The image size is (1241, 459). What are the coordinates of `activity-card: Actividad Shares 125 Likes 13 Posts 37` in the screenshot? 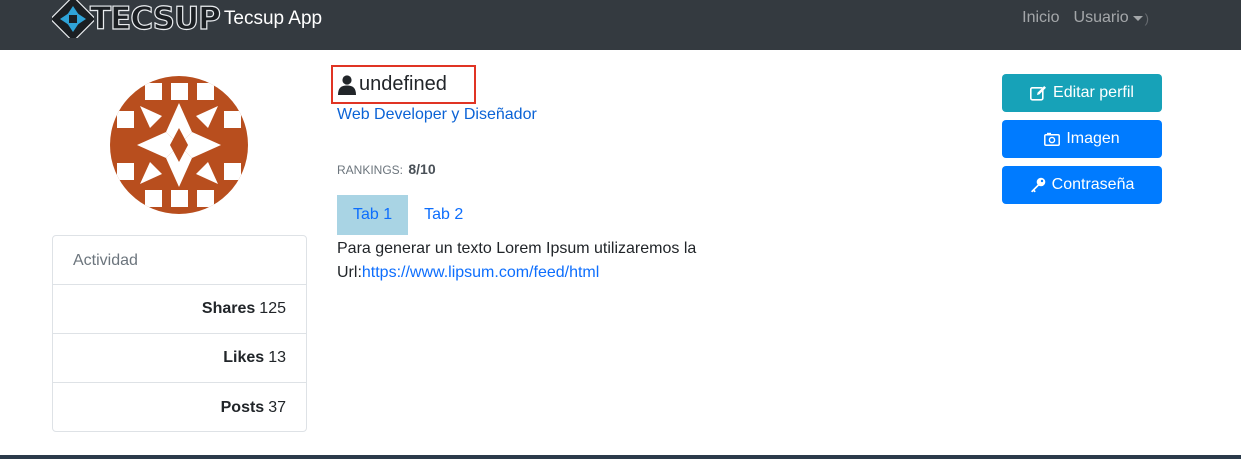 It's located at (179, 333).